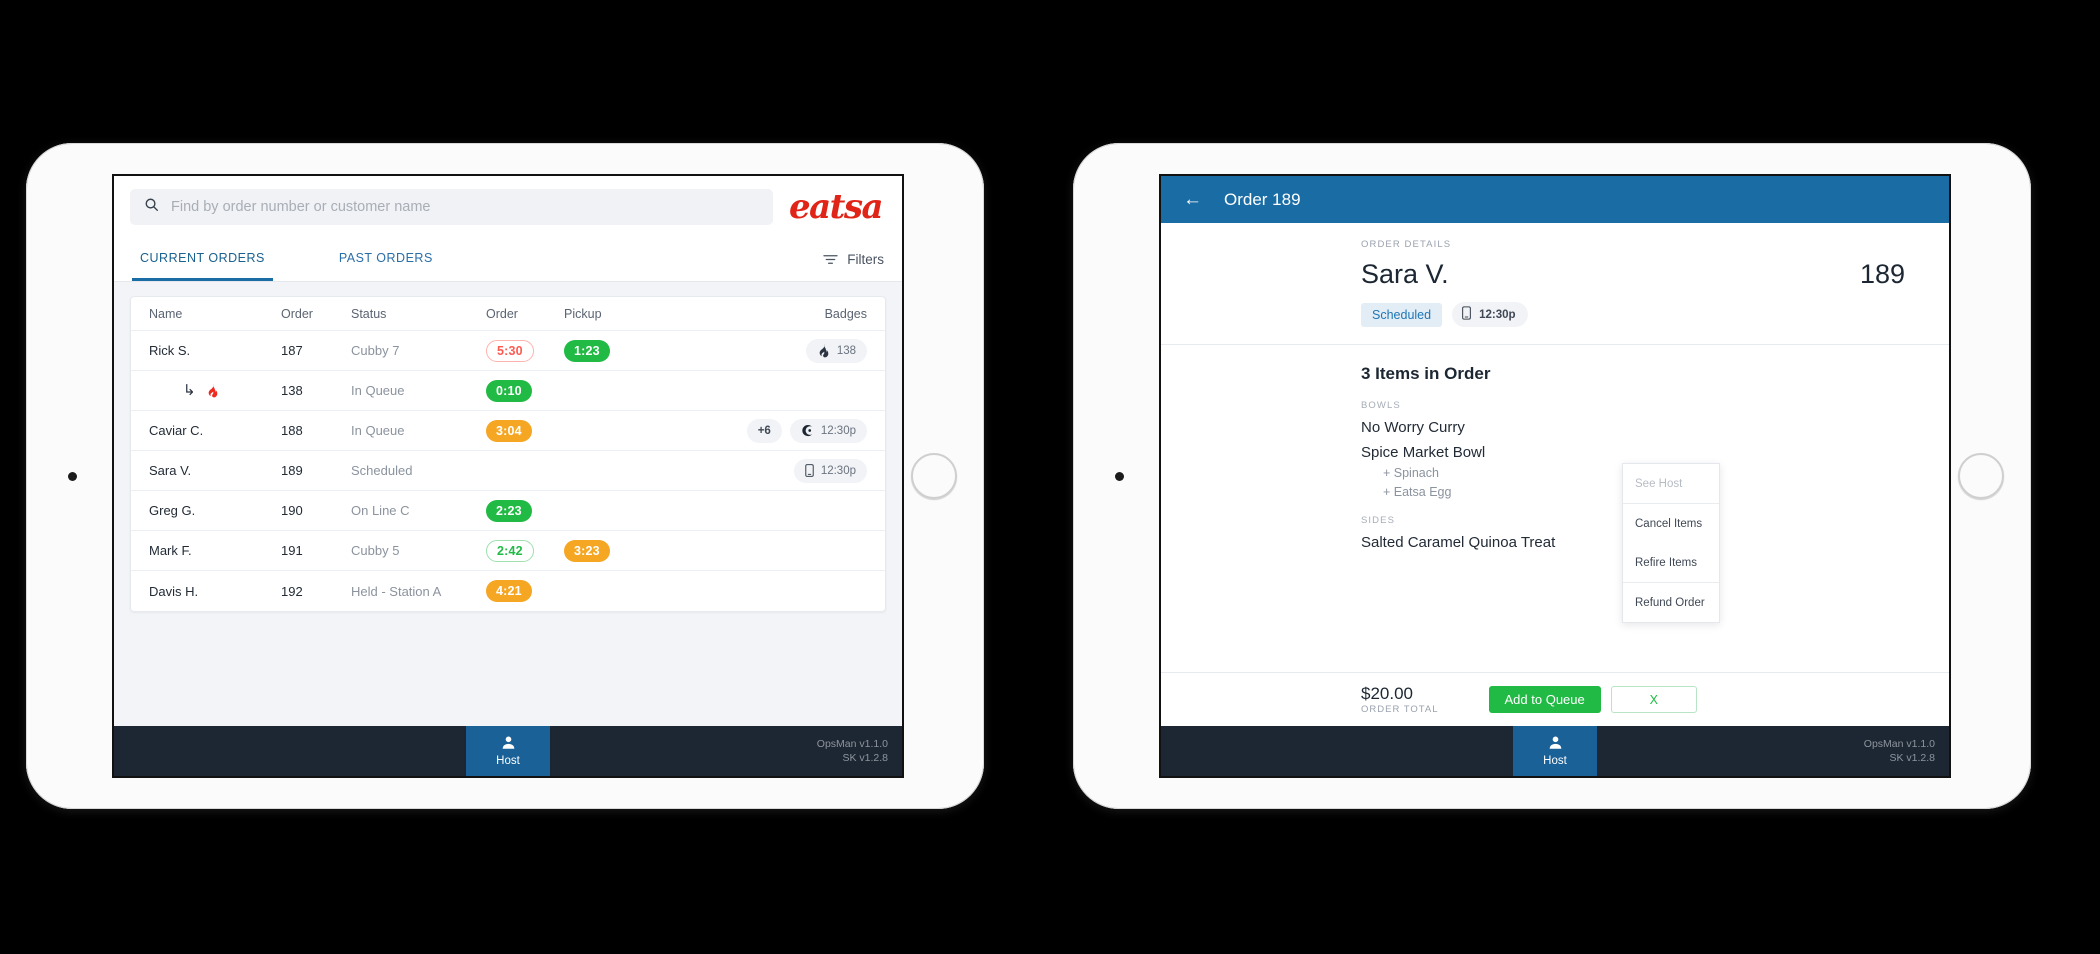  What do you see at coordinates (1426, 373) in the screenshot?
I see `items-heading: 3 Items in Order` at bounding box center [1426, 373].